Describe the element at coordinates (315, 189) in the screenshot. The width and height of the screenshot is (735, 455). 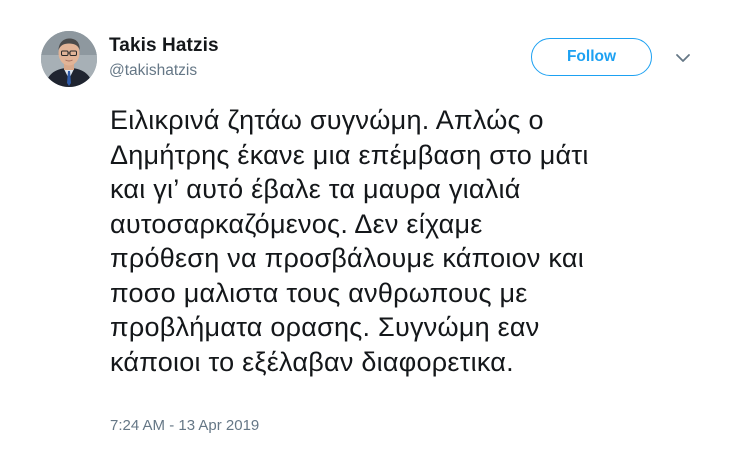
I see `tweet-text-line: και γι’ αυτό έβαλε τα μαυρα γιαλιά` at that location.